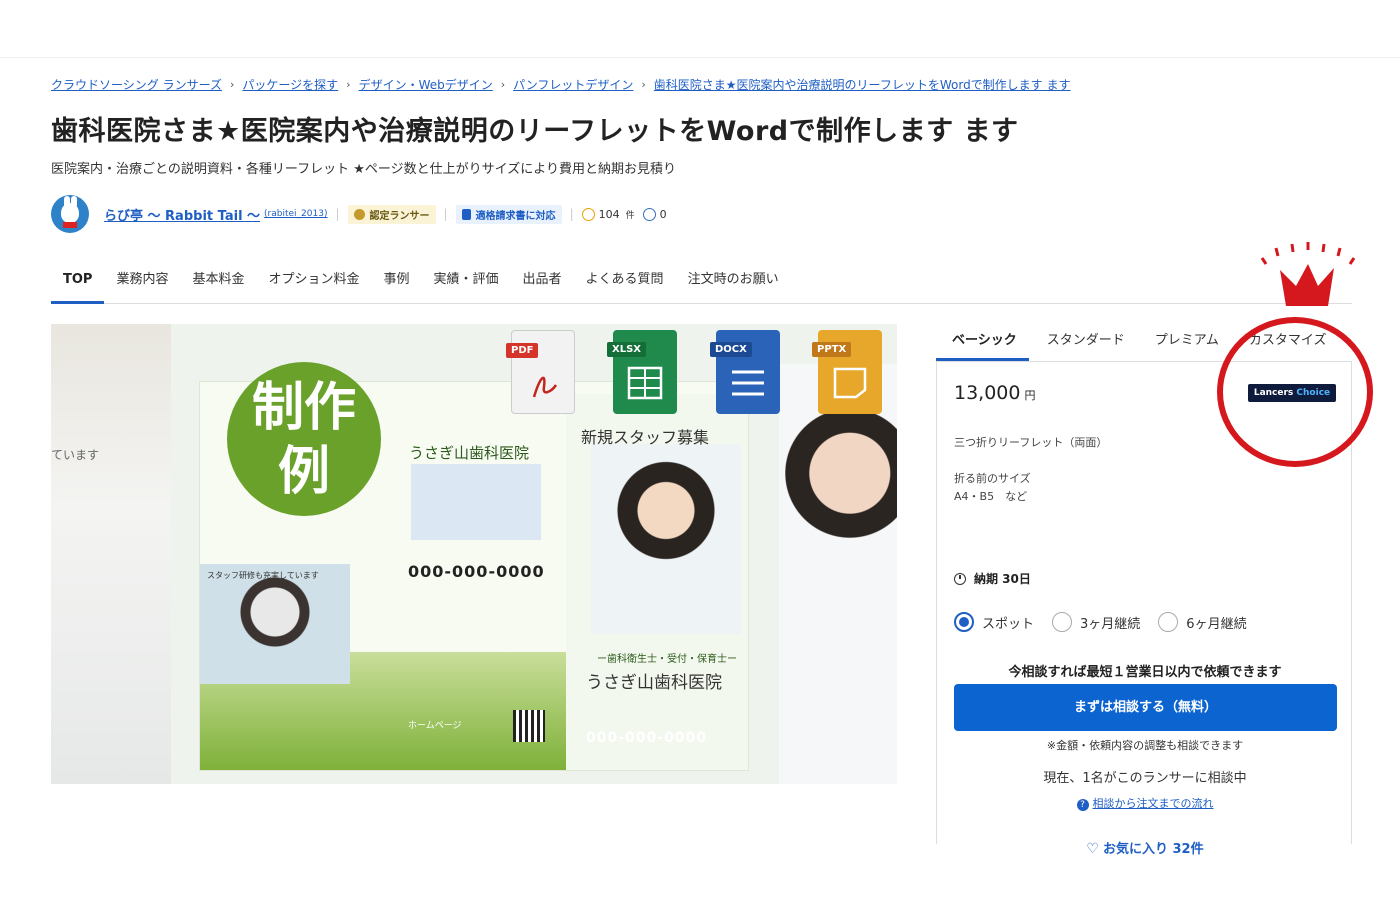  Describe the element at coordinates (573, 84) in the screenshot. I see `breadcrumb-item-pamphlet: パンフレットデザイン` at that location.